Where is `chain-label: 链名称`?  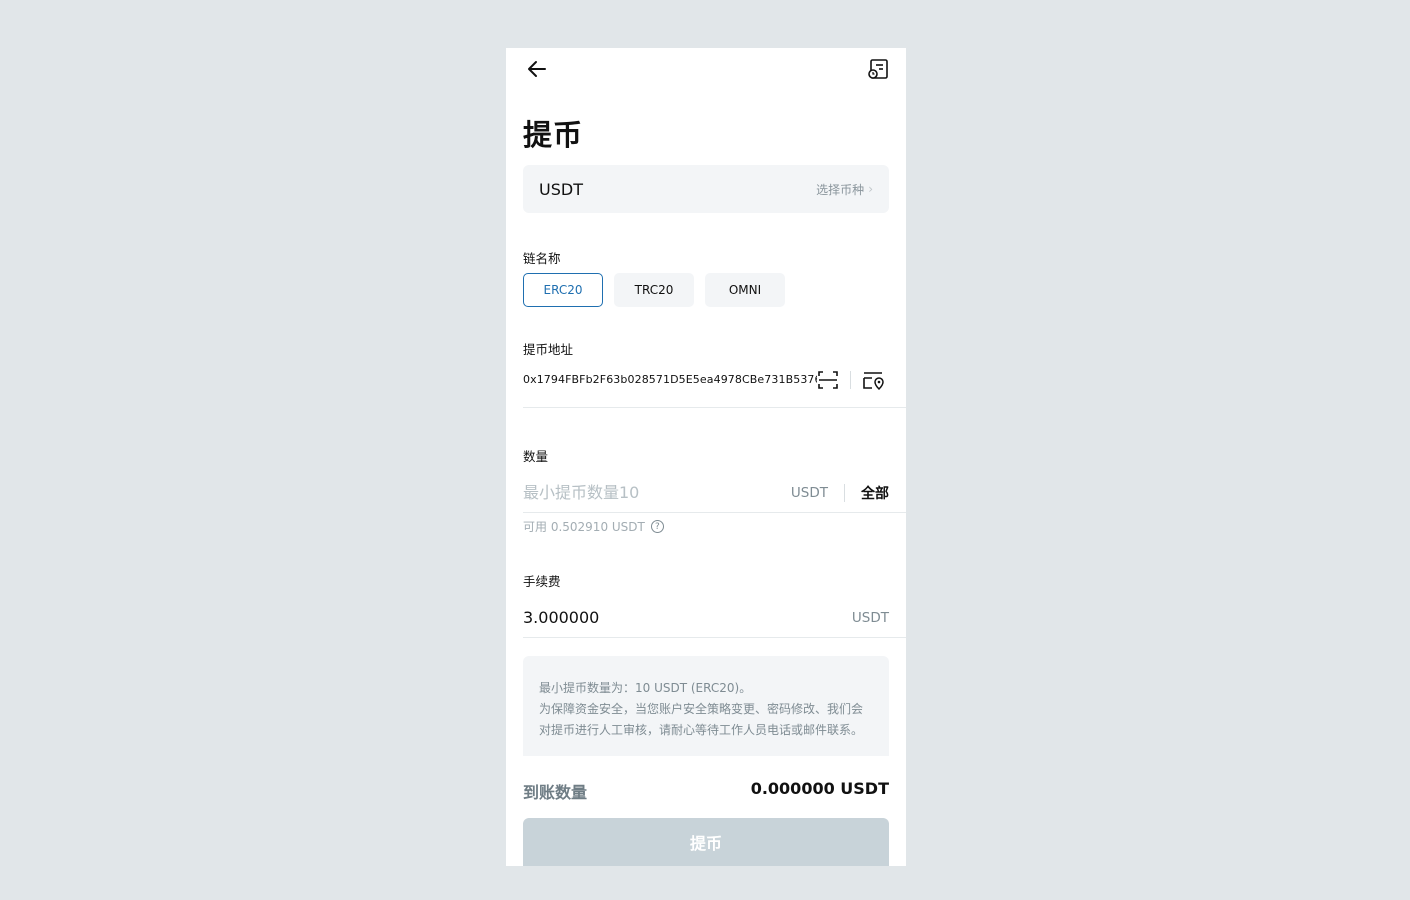
chain-label: 链名称 is located at coordinates (542, 258).